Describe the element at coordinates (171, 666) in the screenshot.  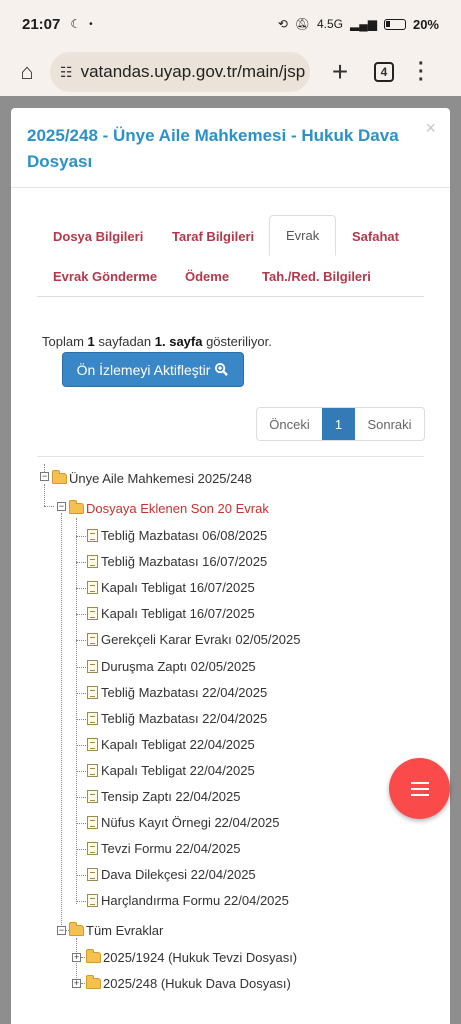
I see `tree-node-document: Duruşma Zaptı 02/05/2025` at that location.